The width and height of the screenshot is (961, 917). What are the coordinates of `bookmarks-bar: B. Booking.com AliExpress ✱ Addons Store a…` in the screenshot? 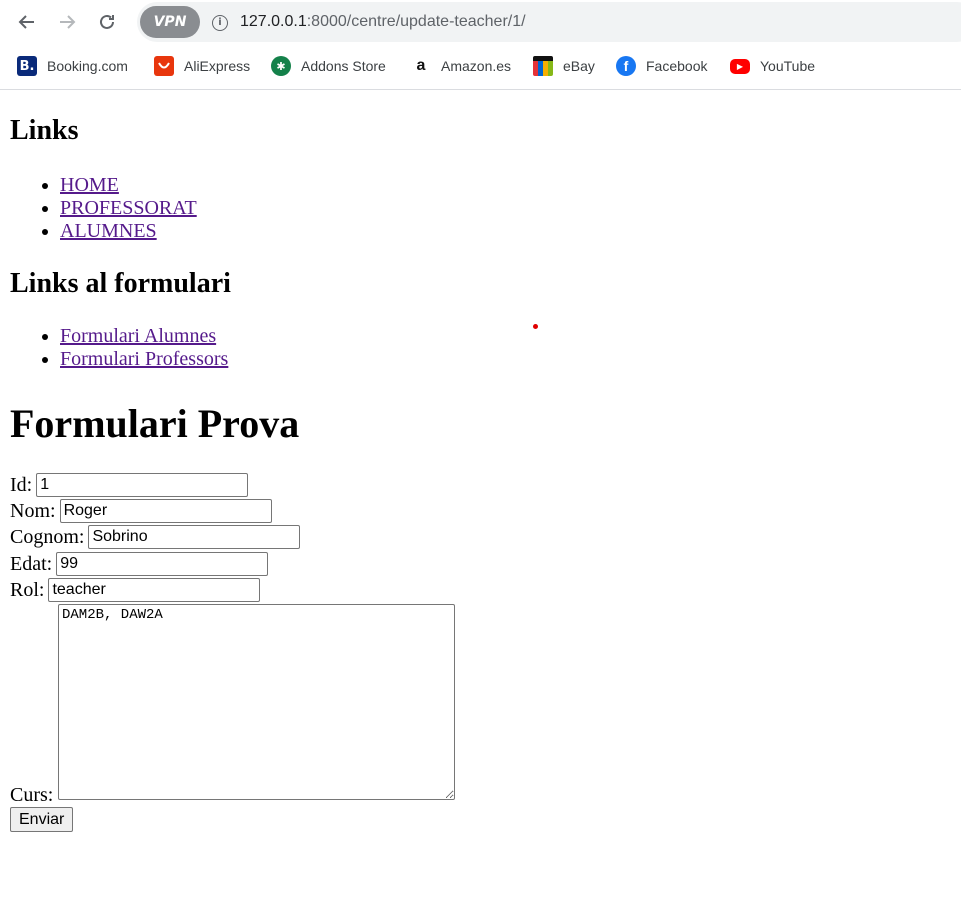 It's located at (480, 66).